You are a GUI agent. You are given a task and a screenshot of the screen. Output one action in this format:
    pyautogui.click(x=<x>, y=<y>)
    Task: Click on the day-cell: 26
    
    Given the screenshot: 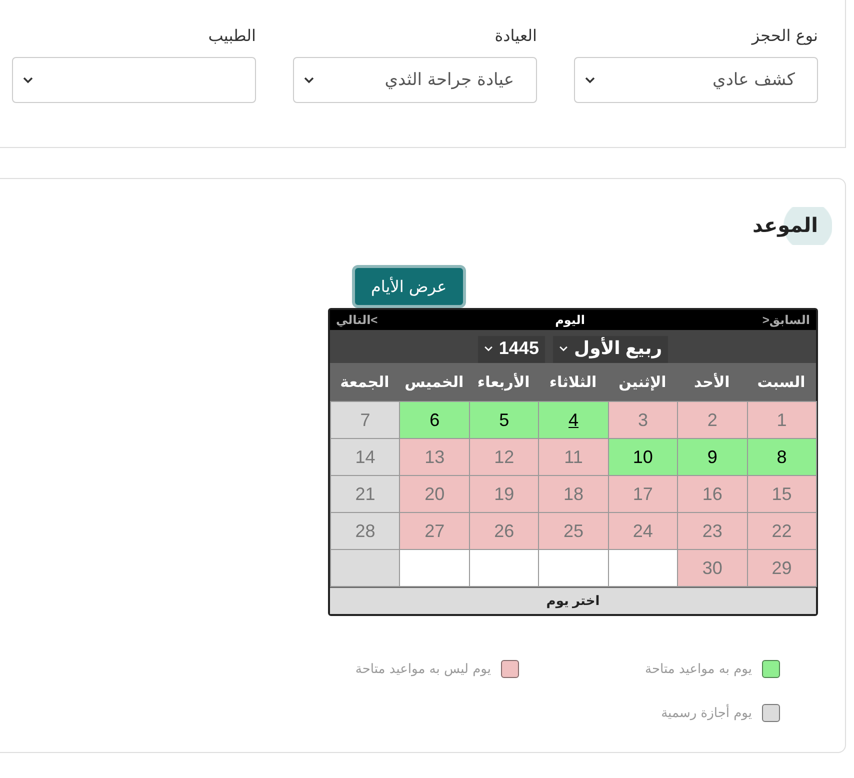 What is the action you would take?
    pyautogui.click(x=504, y=531)
    